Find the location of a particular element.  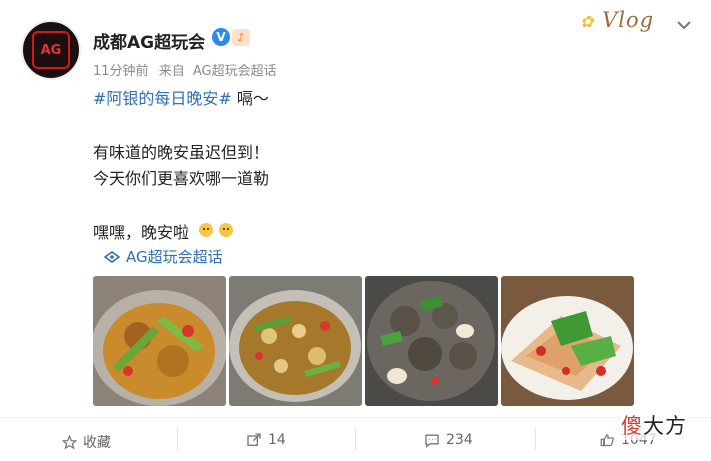

repost-count: 14 is located at coordinates (277, 440).